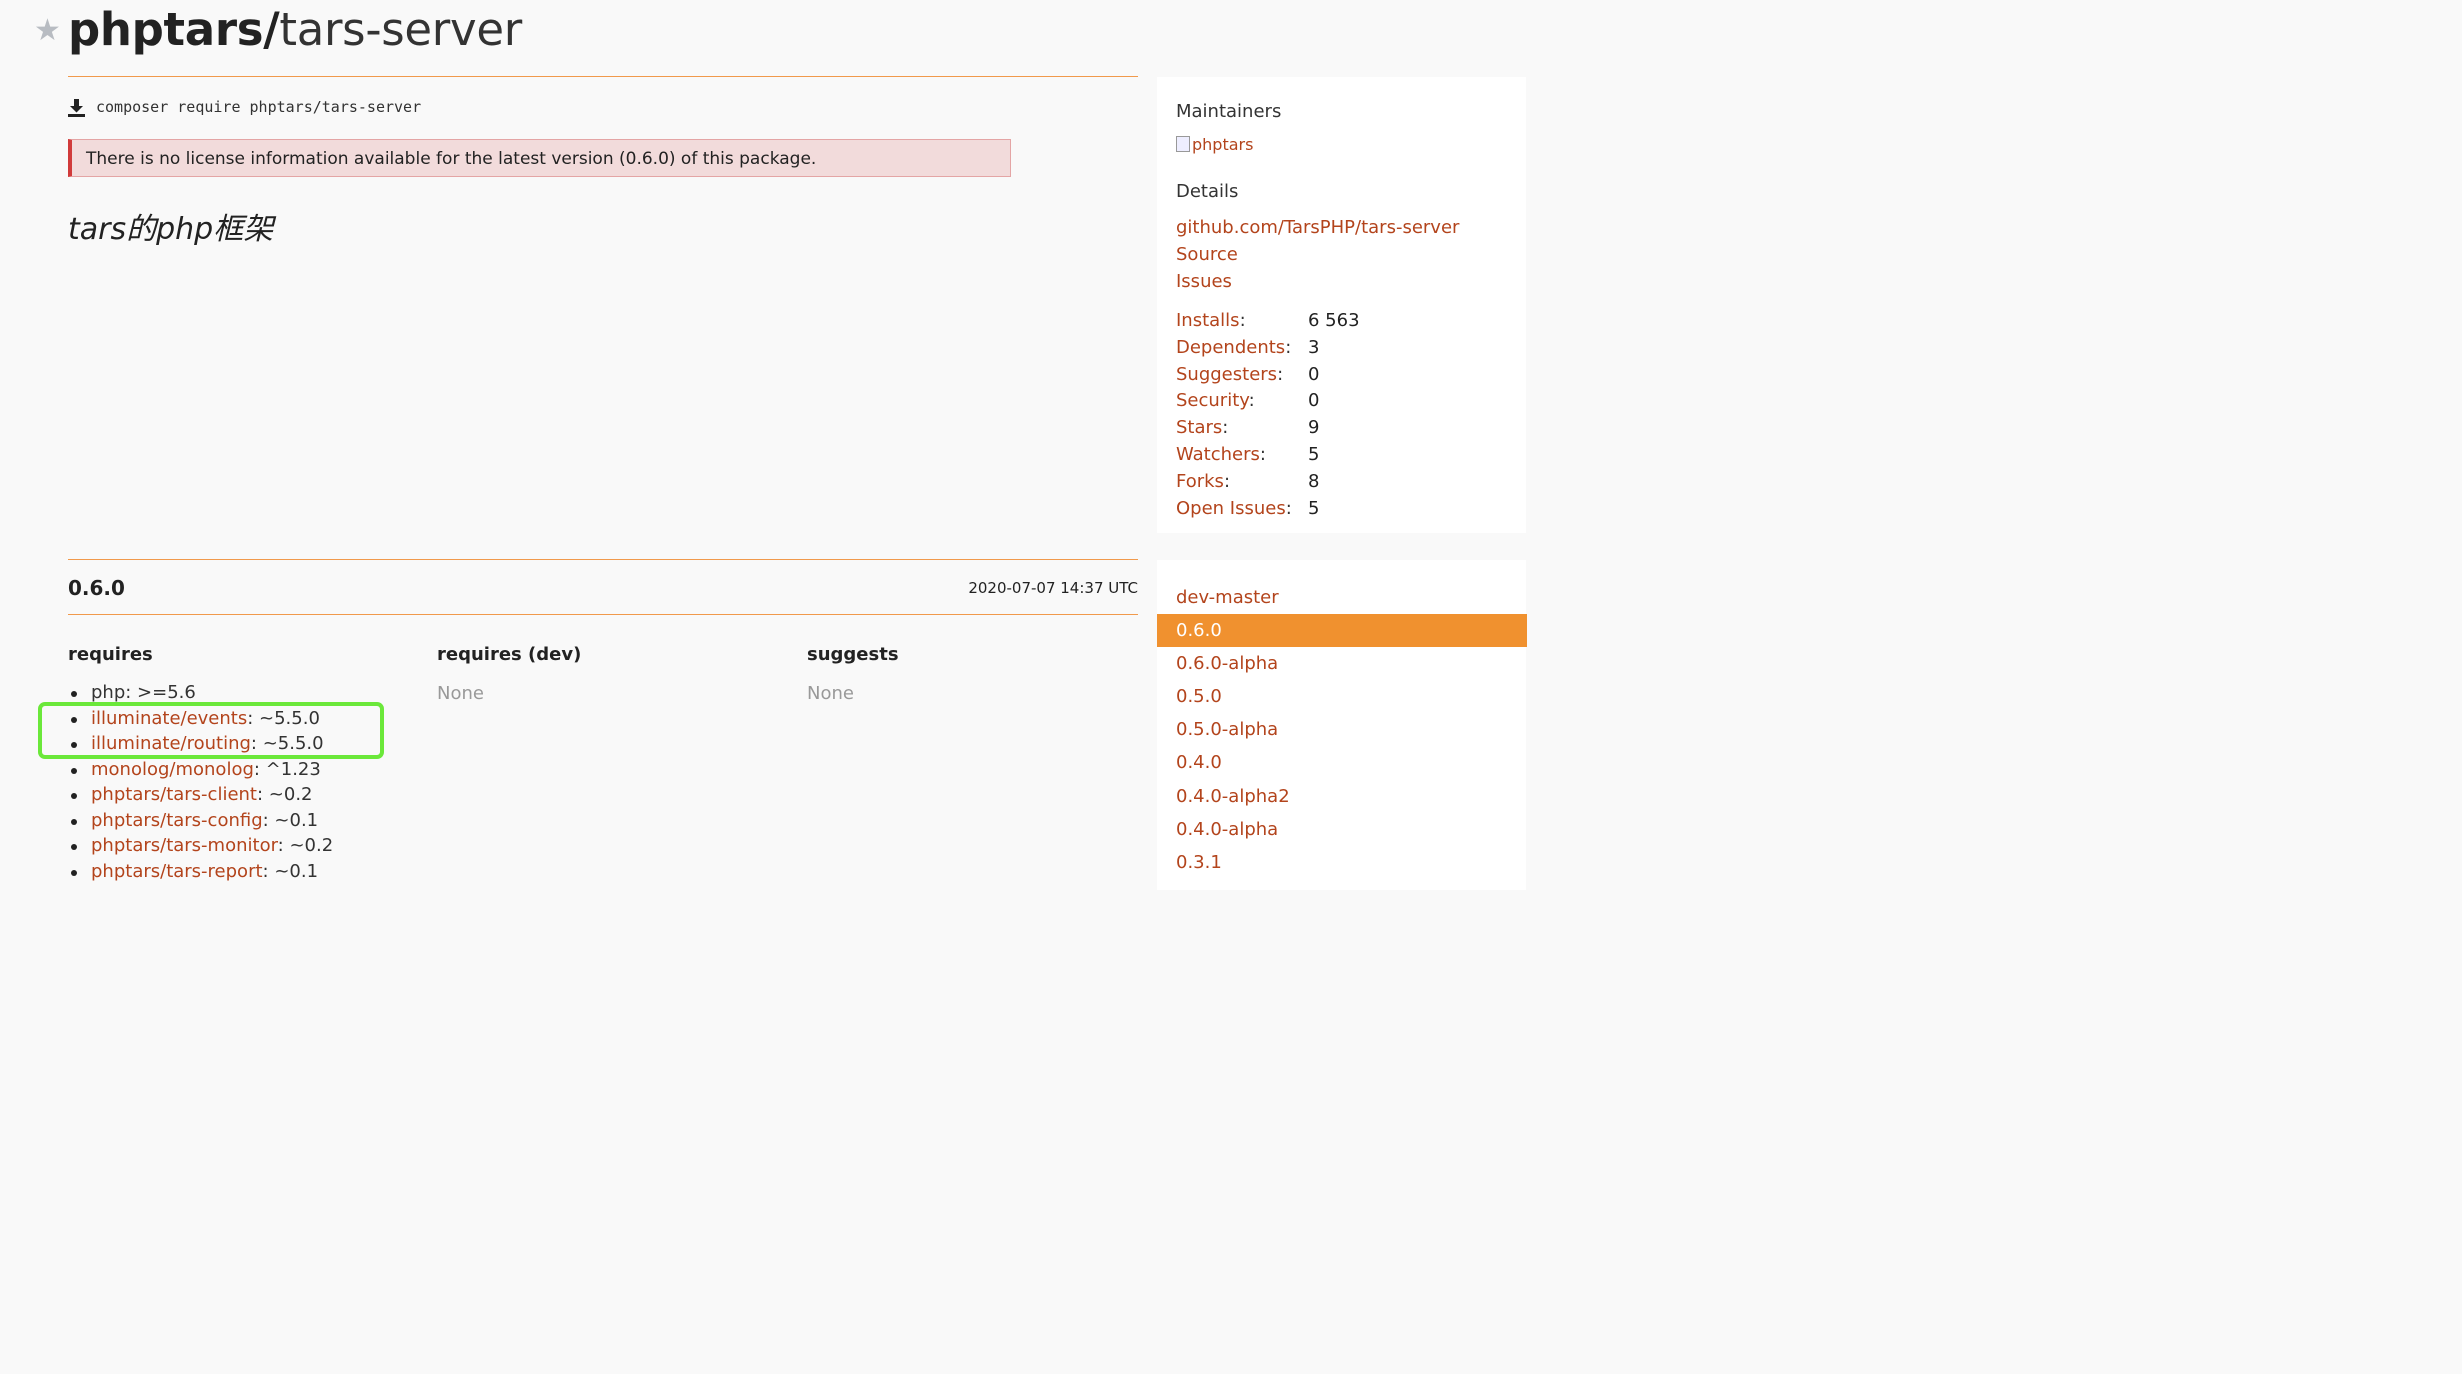  Describe the element at coordinates (160, 692) in the screenshot. I see `requirement-constraint: : >=5.6` at that location.